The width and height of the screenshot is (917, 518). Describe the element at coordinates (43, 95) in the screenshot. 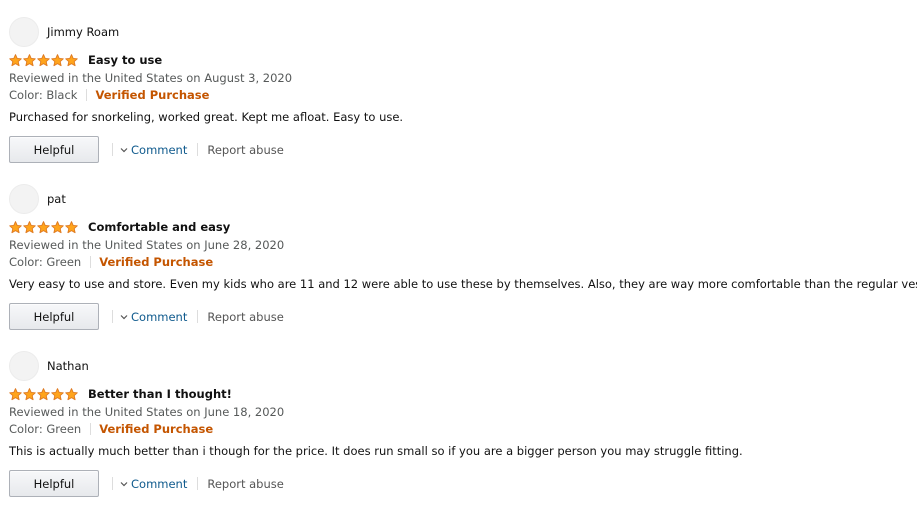

I see `product-variant: Color: Black` at that location.